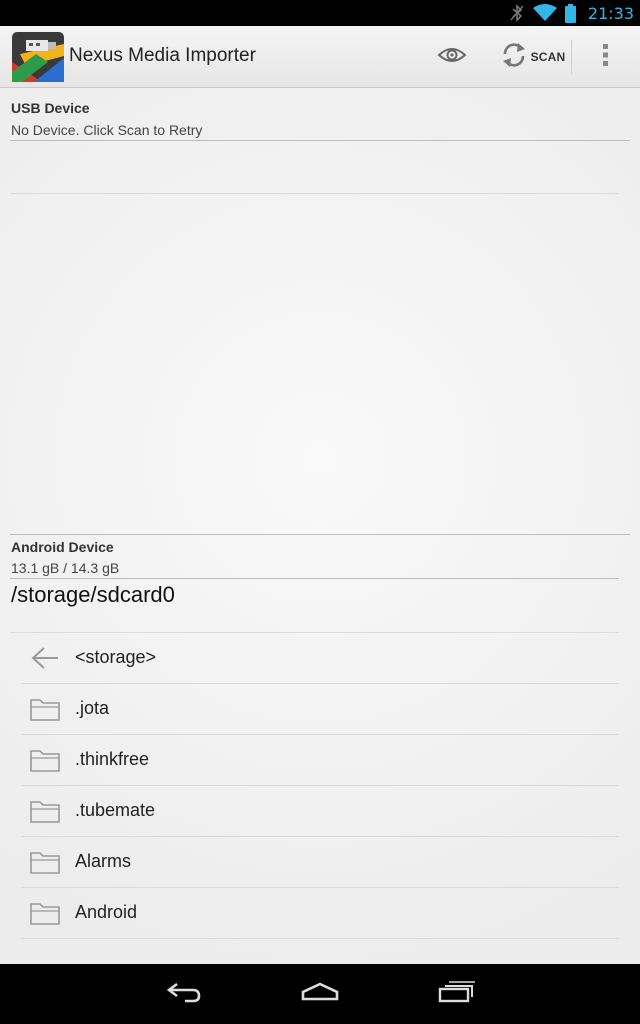  I want to click on bluetooth-off-icon, so click(517, 13).